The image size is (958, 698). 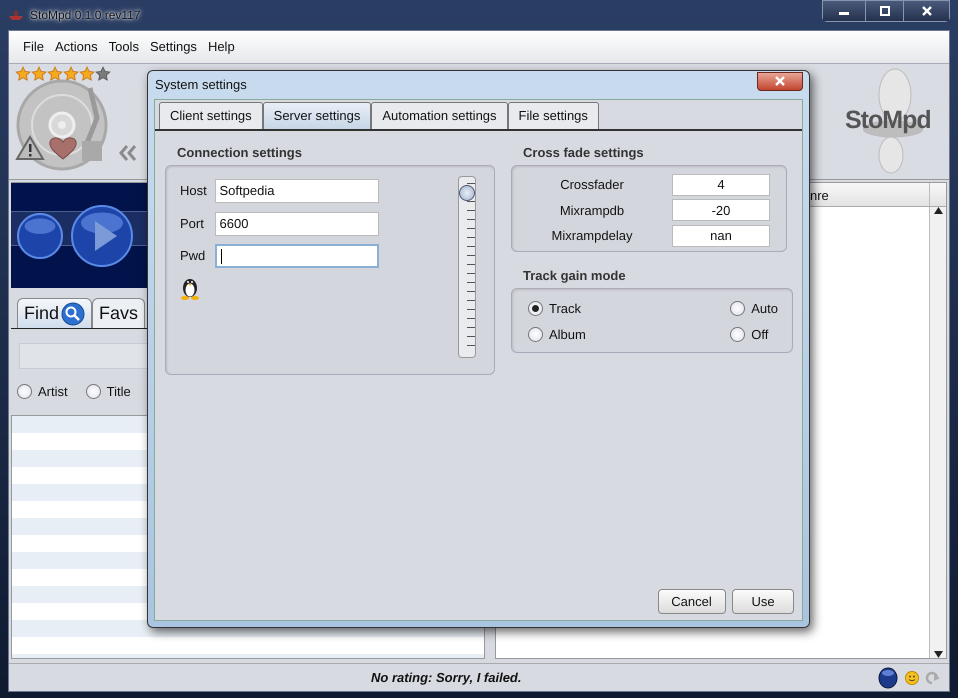 I want to click on settings-tab: Client settings, so click(x=211, y=115).